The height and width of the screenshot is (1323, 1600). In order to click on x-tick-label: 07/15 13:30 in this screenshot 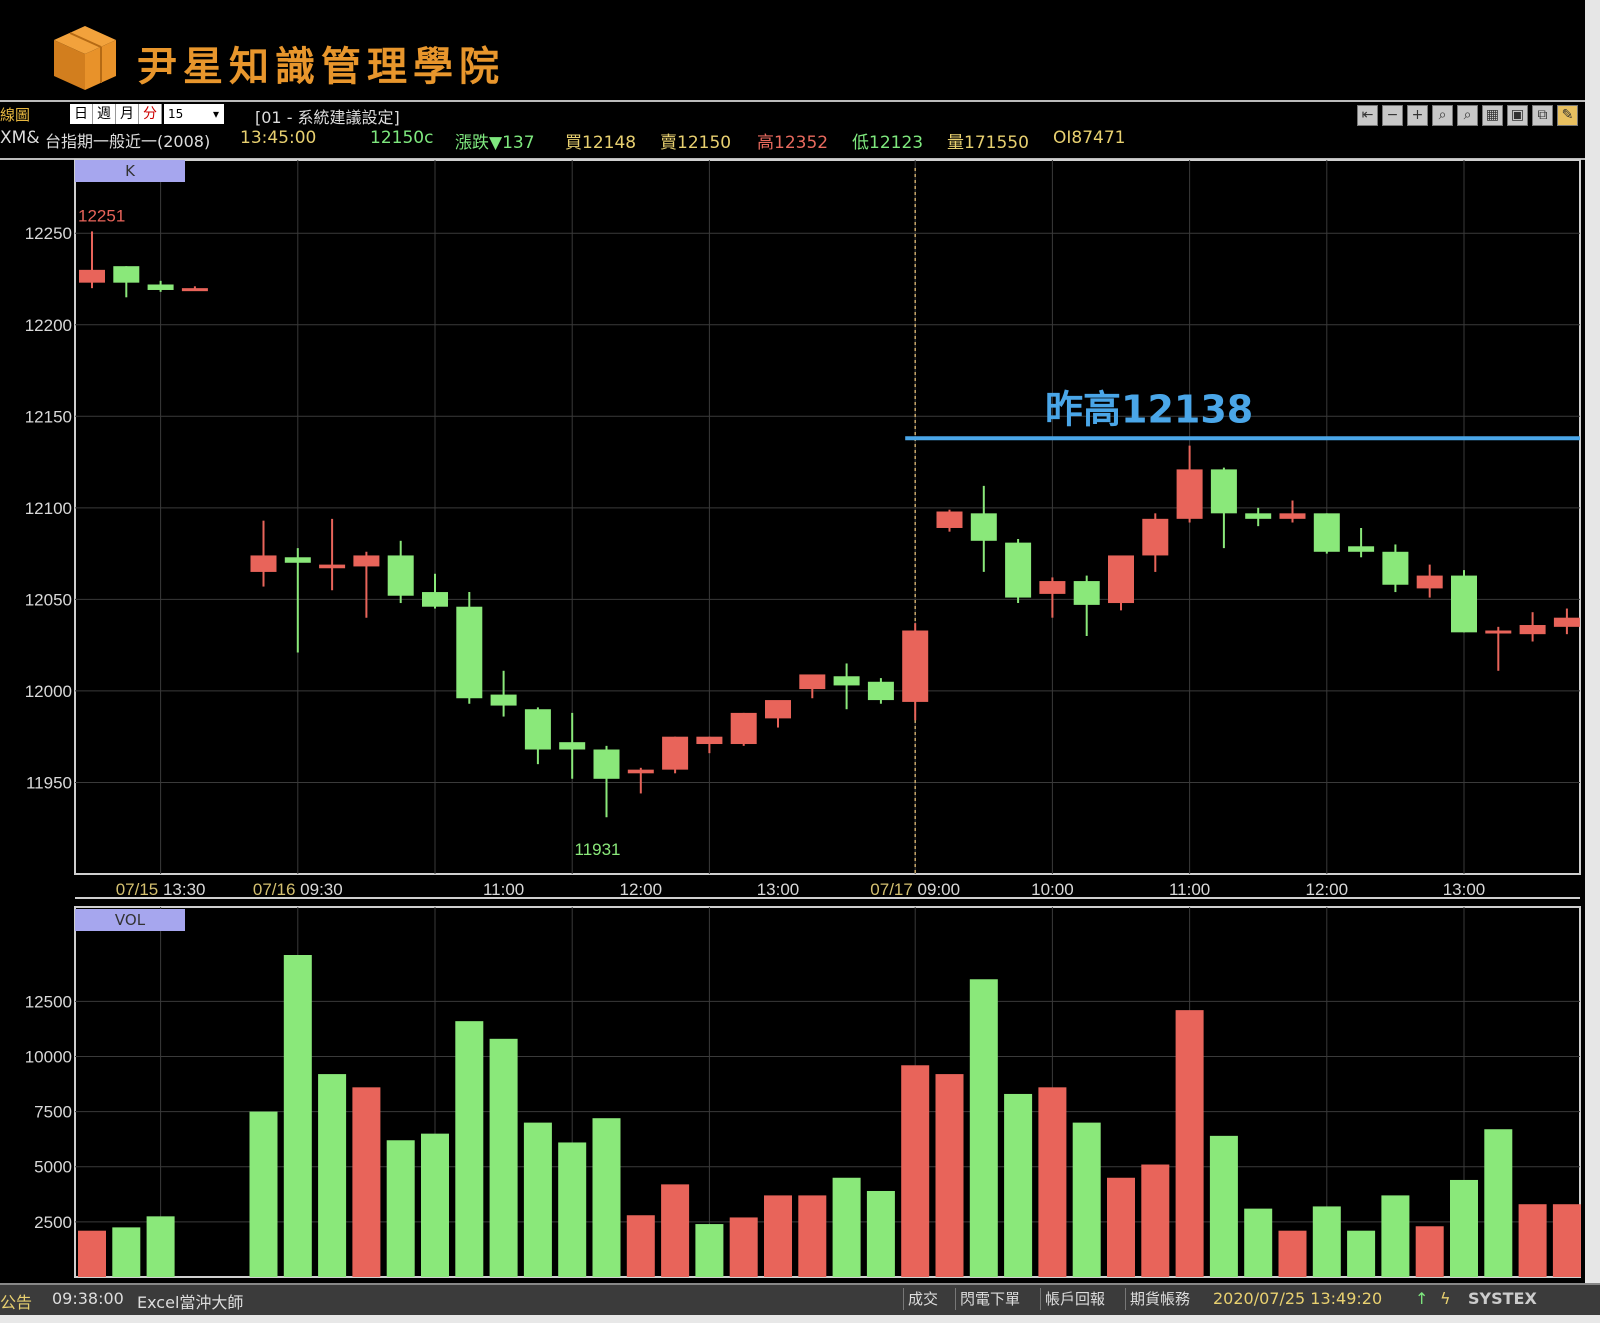, I will do `click(161, 889)`.